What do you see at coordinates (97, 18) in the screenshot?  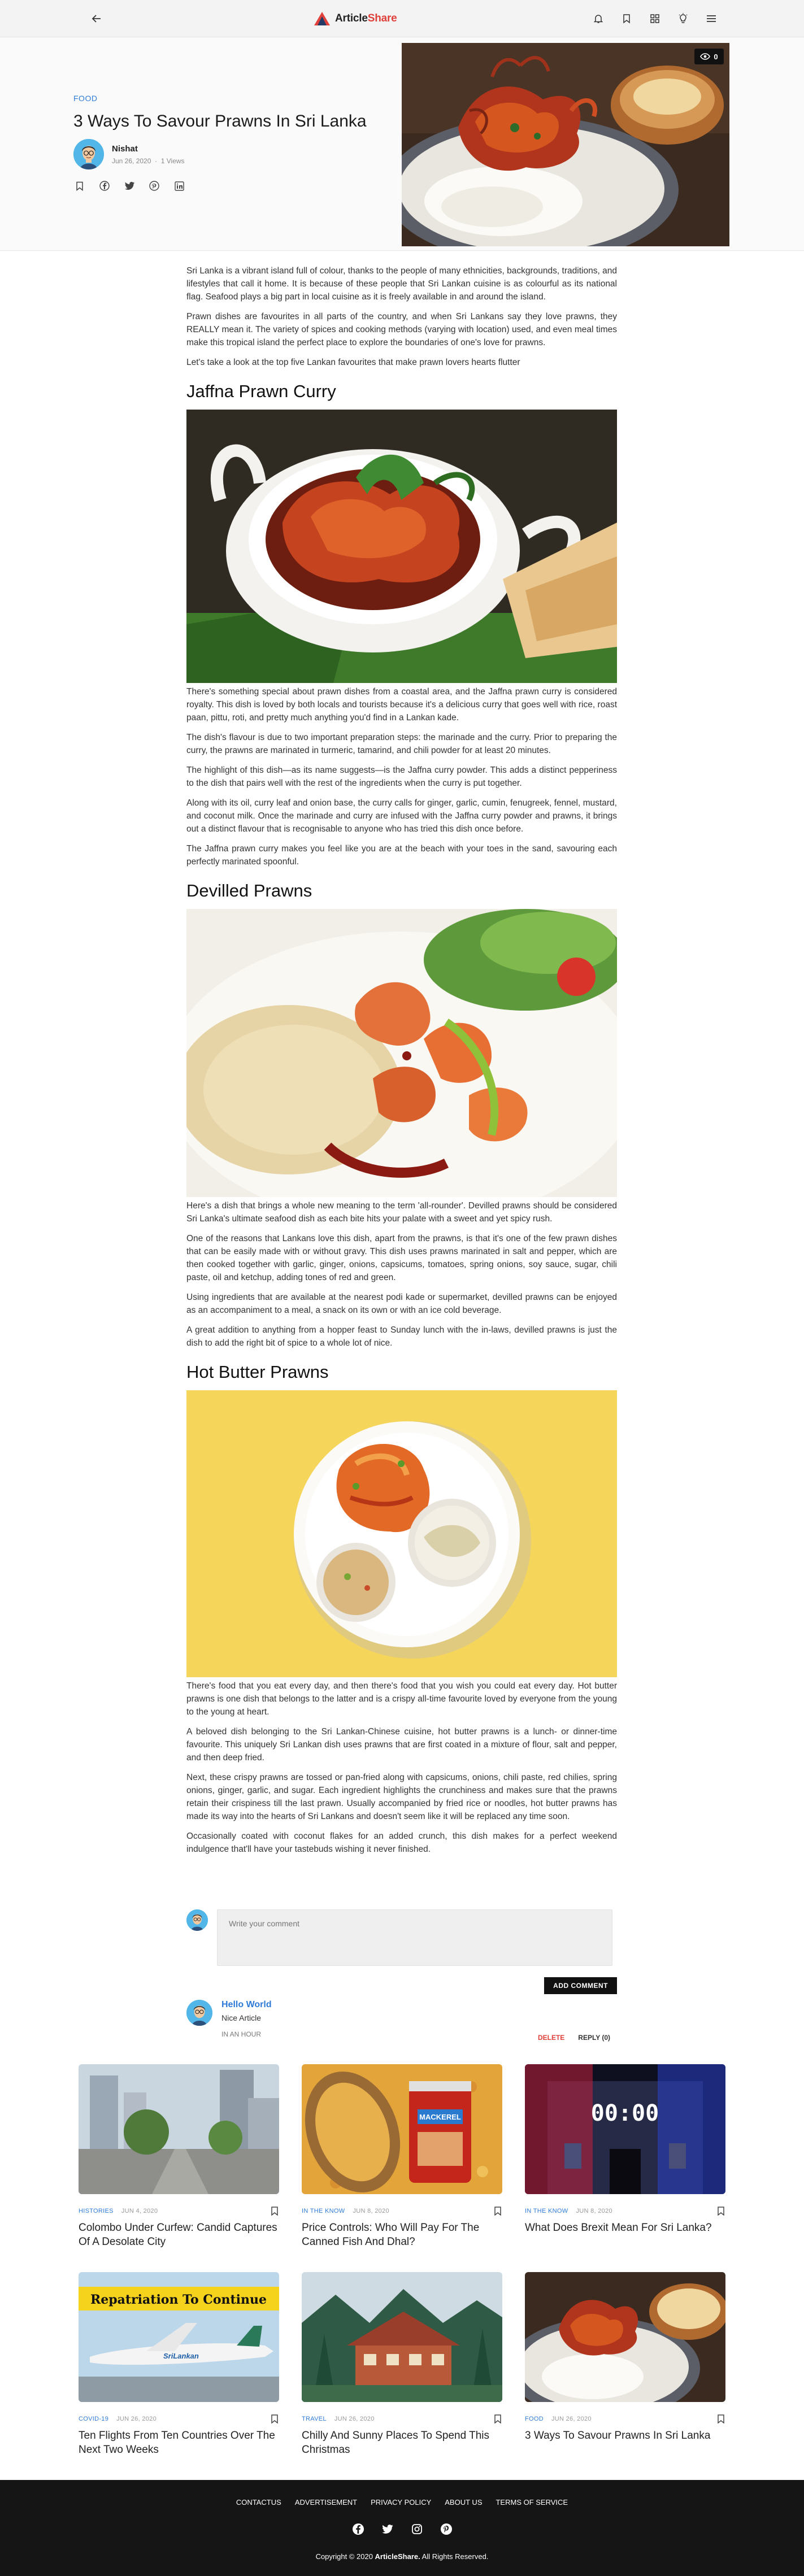 I see `back-arrow-icon` at bounding box center [97, 18].